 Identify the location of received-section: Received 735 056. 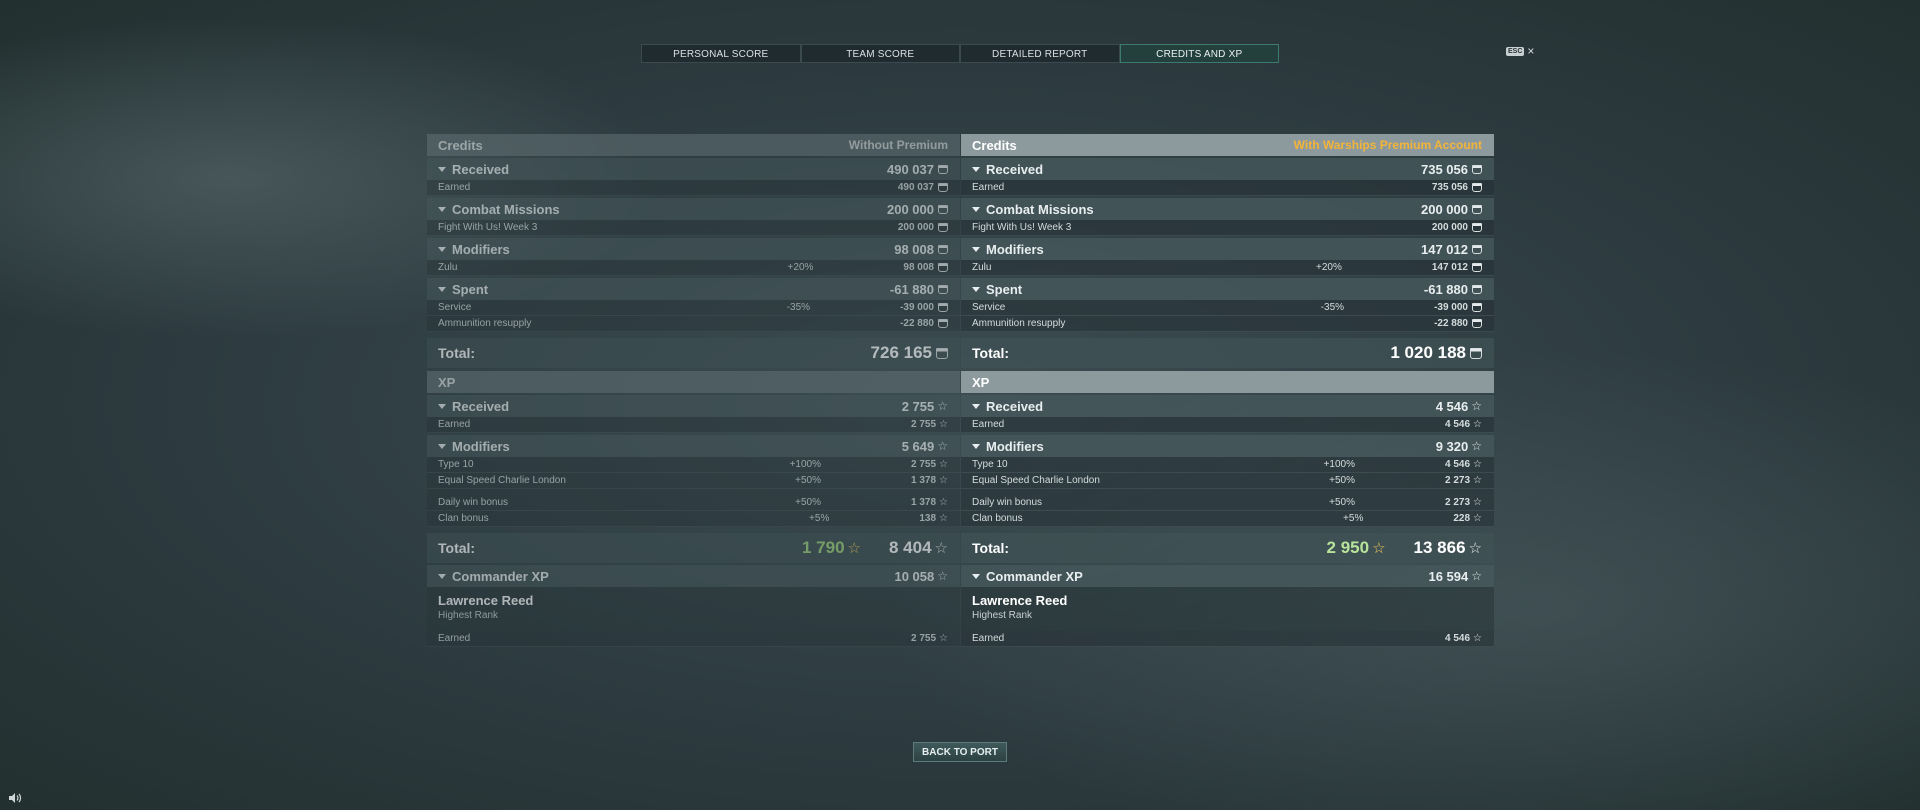
(1227, 169).